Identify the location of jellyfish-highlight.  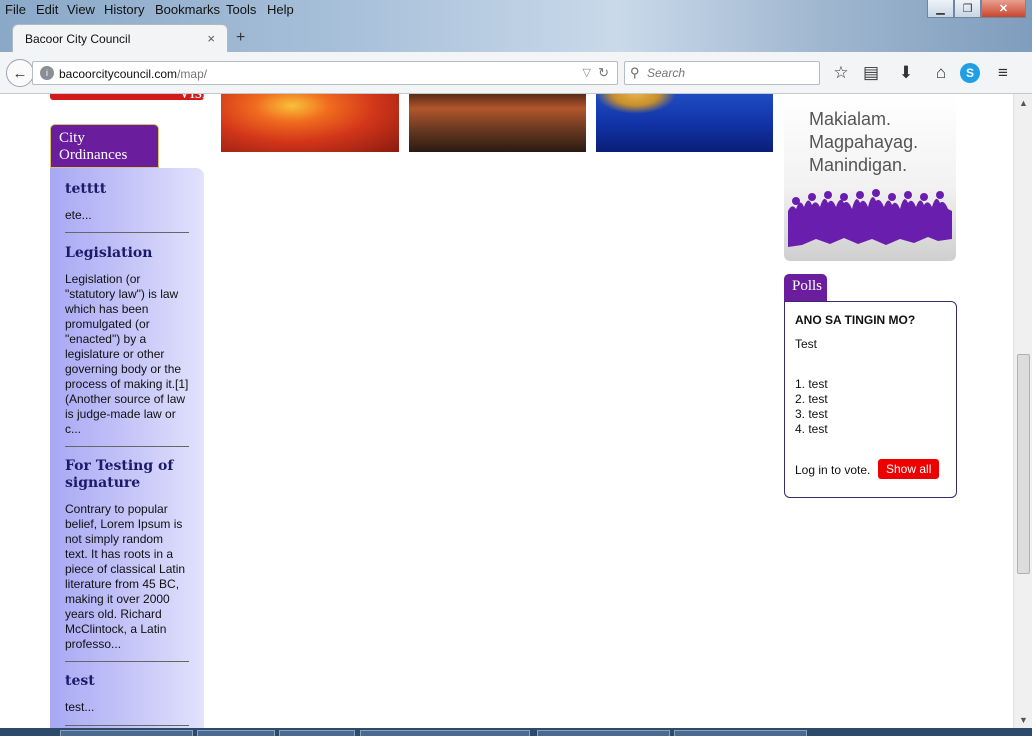
(636, 104).